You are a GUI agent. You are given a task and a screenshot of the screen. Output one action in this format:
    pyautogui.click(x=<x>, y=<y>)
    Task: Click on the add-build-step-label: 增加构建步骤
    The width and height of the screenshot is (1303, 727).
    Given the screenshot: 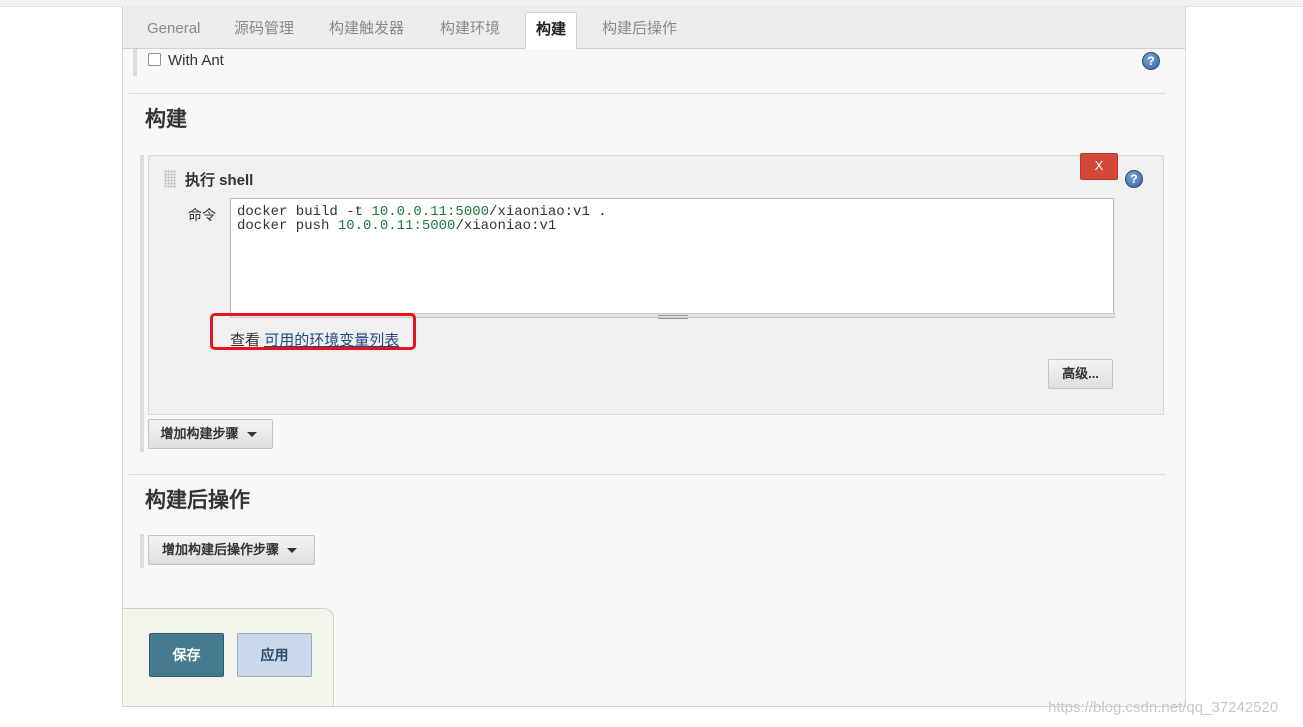 What is the action you would take?
    pyautogui.click(x=199, y=433)
    